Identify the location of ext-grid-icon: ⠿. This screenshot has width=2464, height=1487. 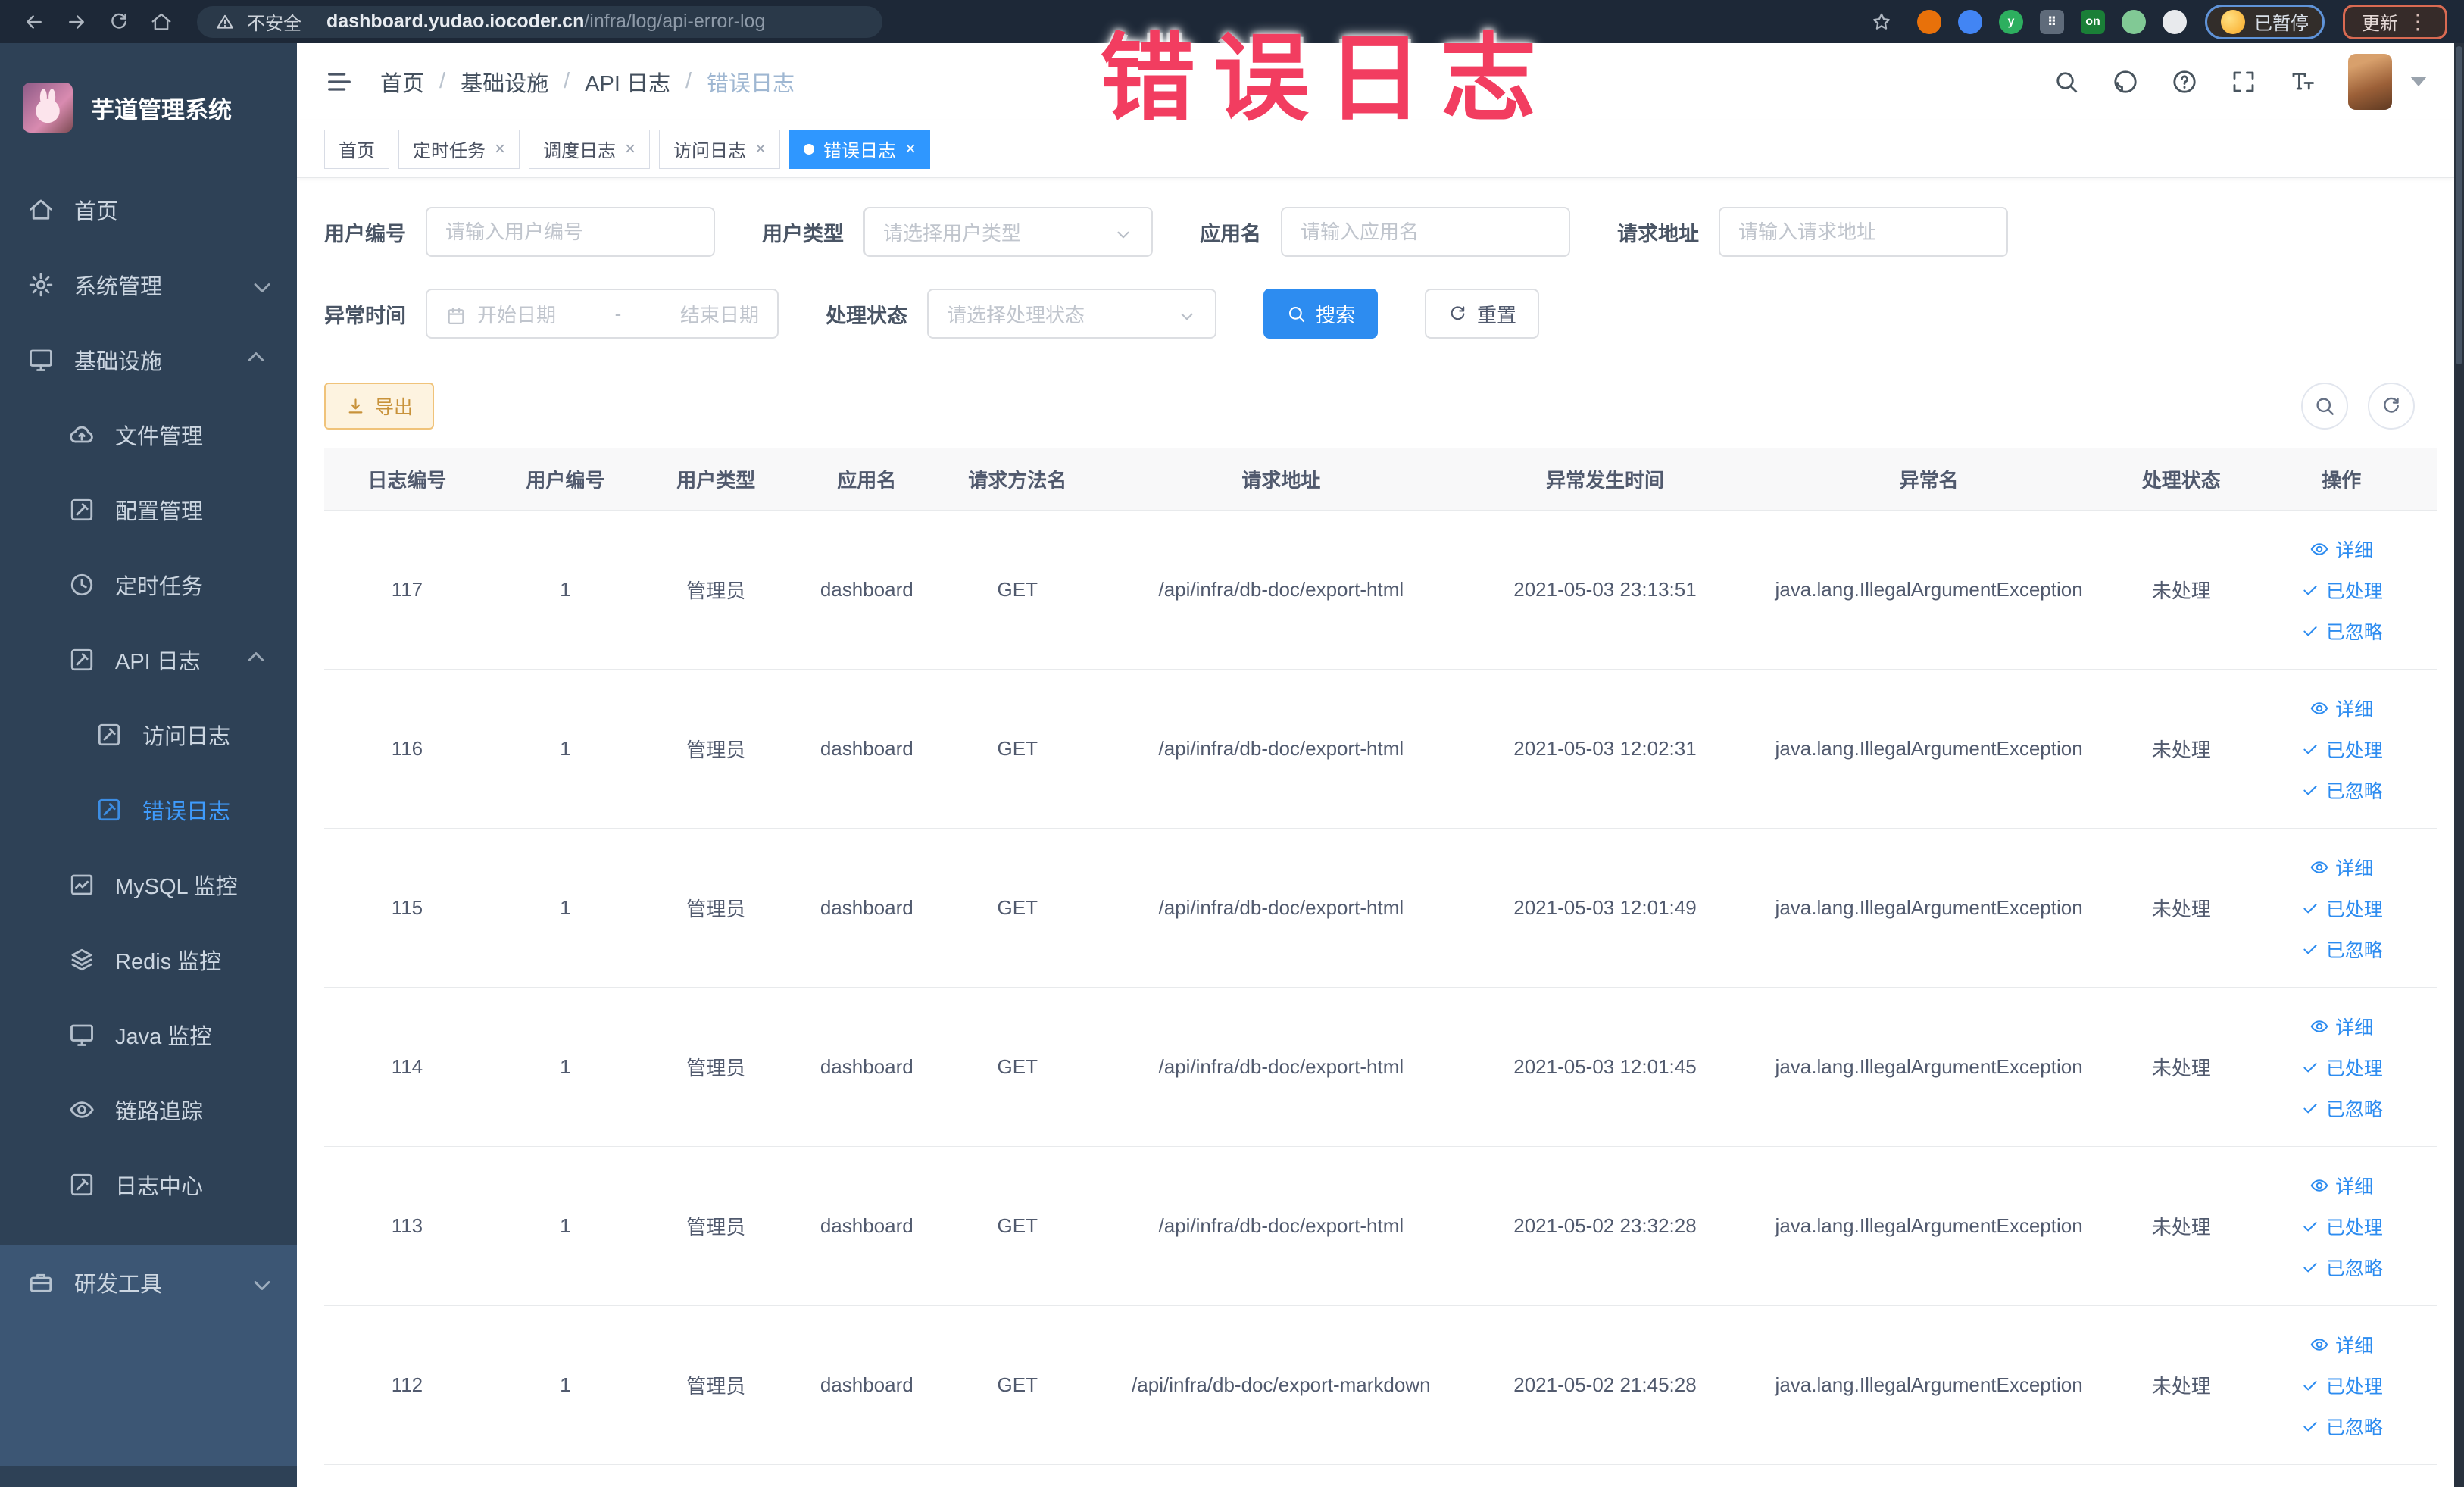
(2052, 21).